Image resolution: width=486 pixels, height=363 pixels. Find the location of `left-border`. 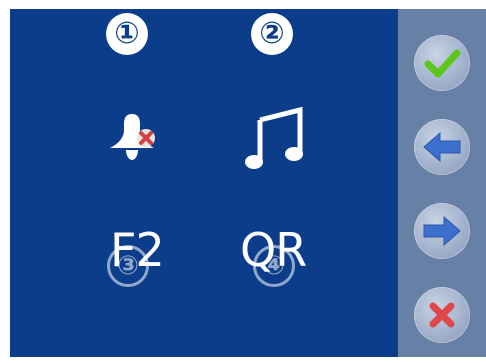

left-border is located at coordinates (5, 181).